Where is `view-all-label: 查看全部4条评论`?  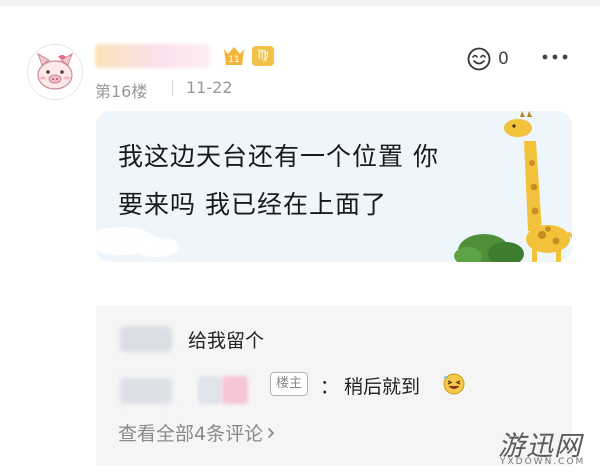
view-all-label: 查看全部4条评论 is located at coordinates (191, 434).